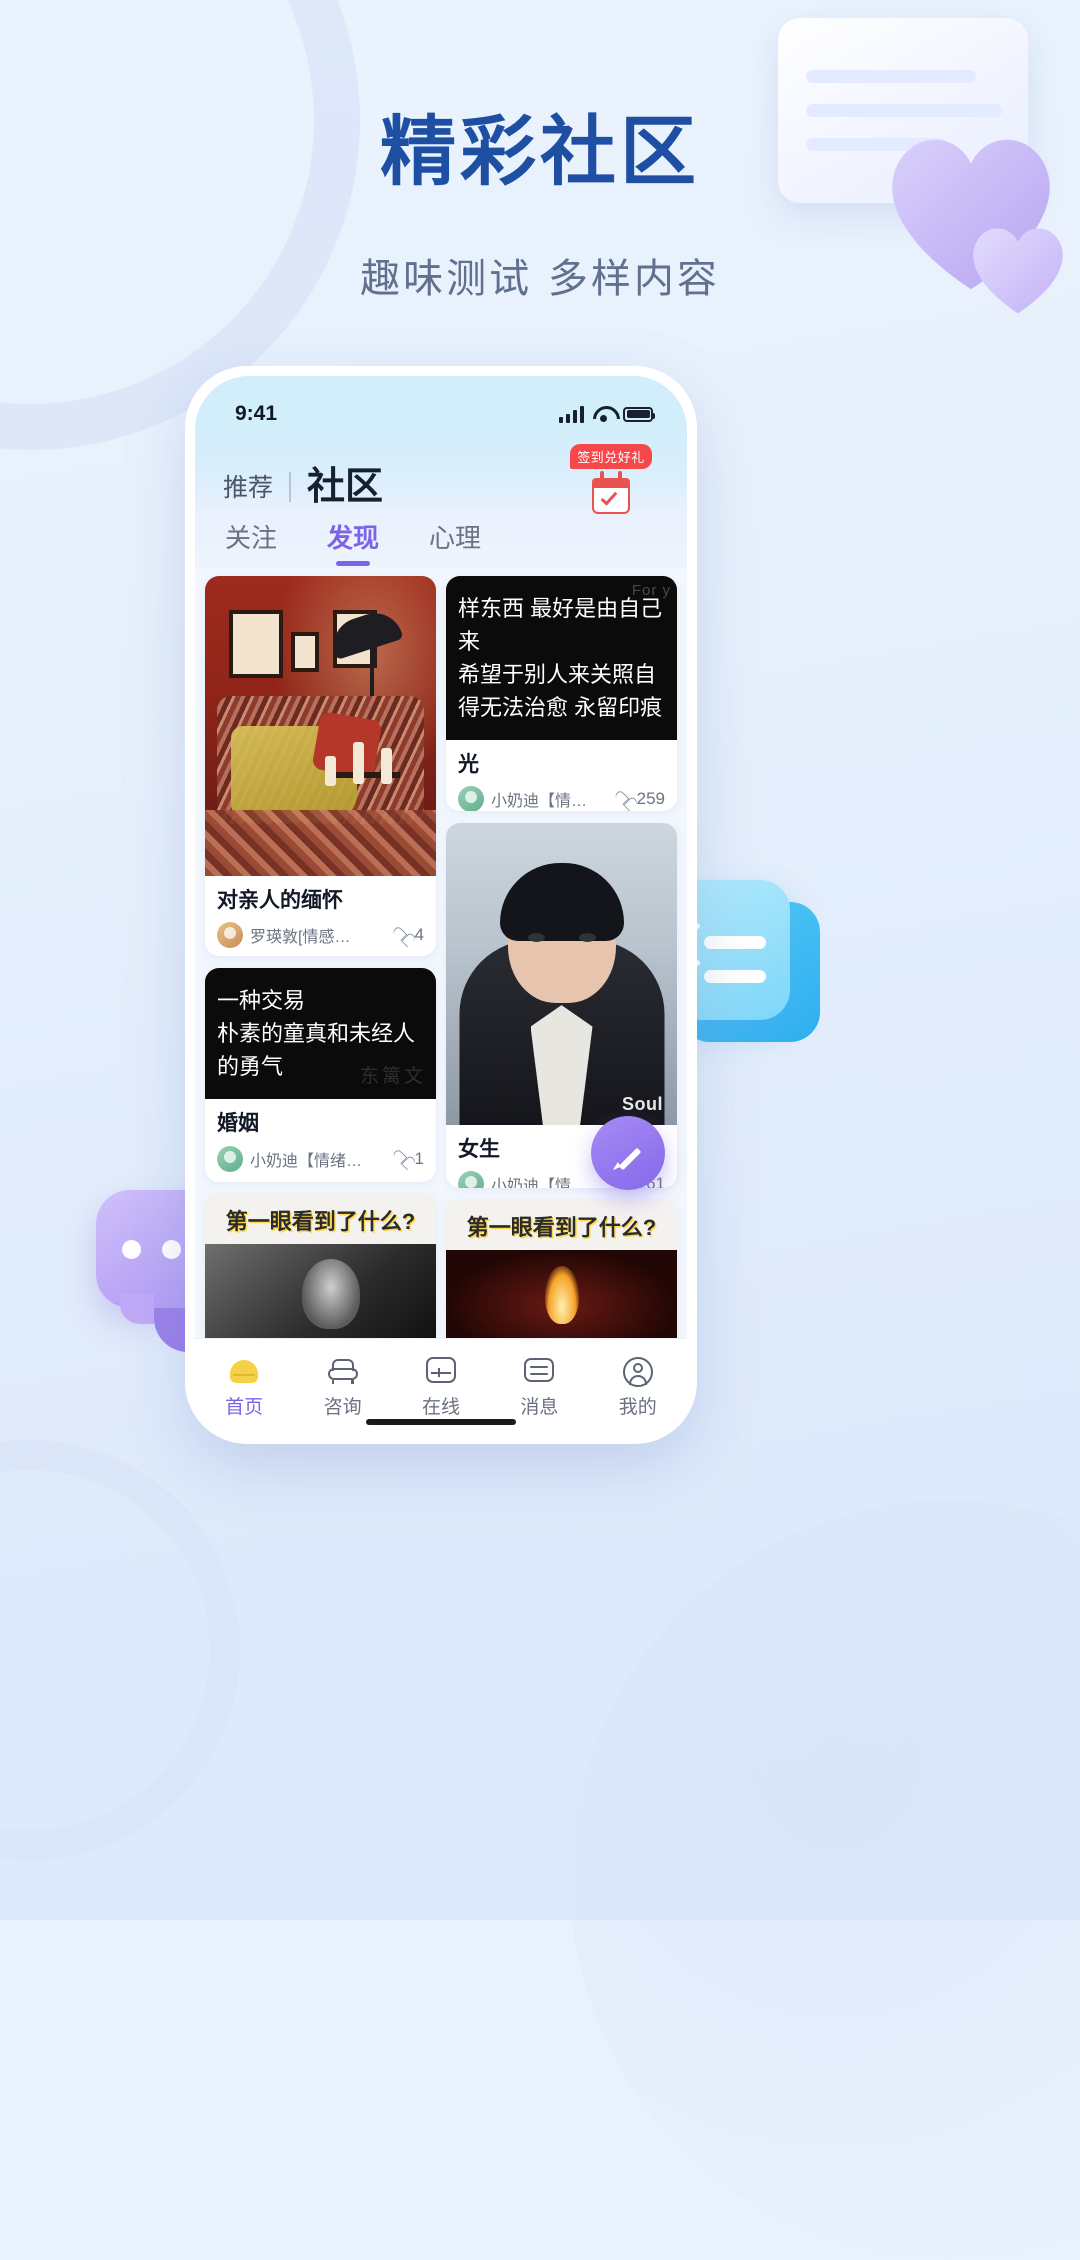 The width and height of the screenshot is (1080, 2260). What do you see at coordinates (320, 1290) in the screenshot?
I see `bw-face-photo` at bounding box center [320, 1290].